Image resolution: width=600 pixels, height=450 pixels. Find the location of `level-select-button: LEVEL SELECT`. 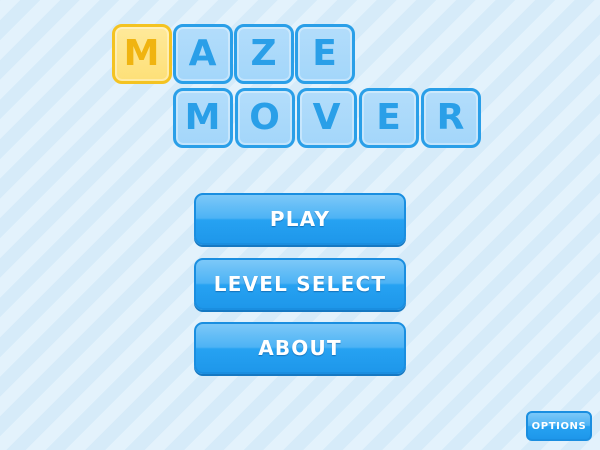

level-select-button: LEVEL SELECT is located at coordinates (300, 284).